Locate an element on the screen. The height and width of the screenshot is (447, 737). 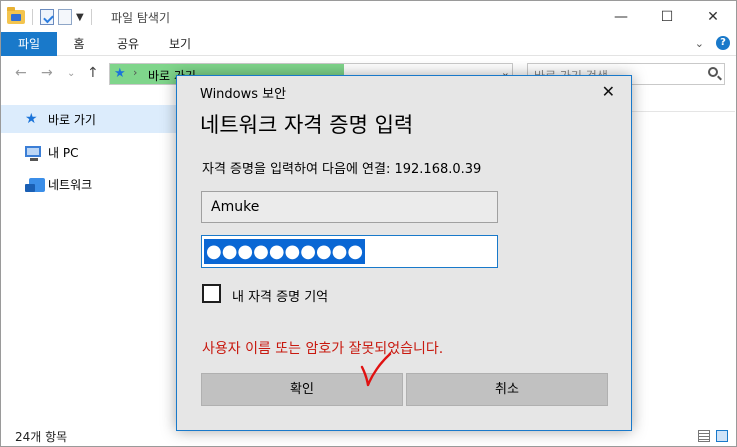
sidebar-item-label: 내 PC is located at coordinates (63, 152).